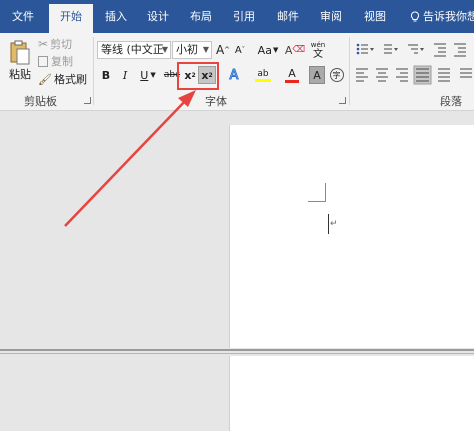  I want to click on tell-me-box: 告诉我你想, so click(442, 16).